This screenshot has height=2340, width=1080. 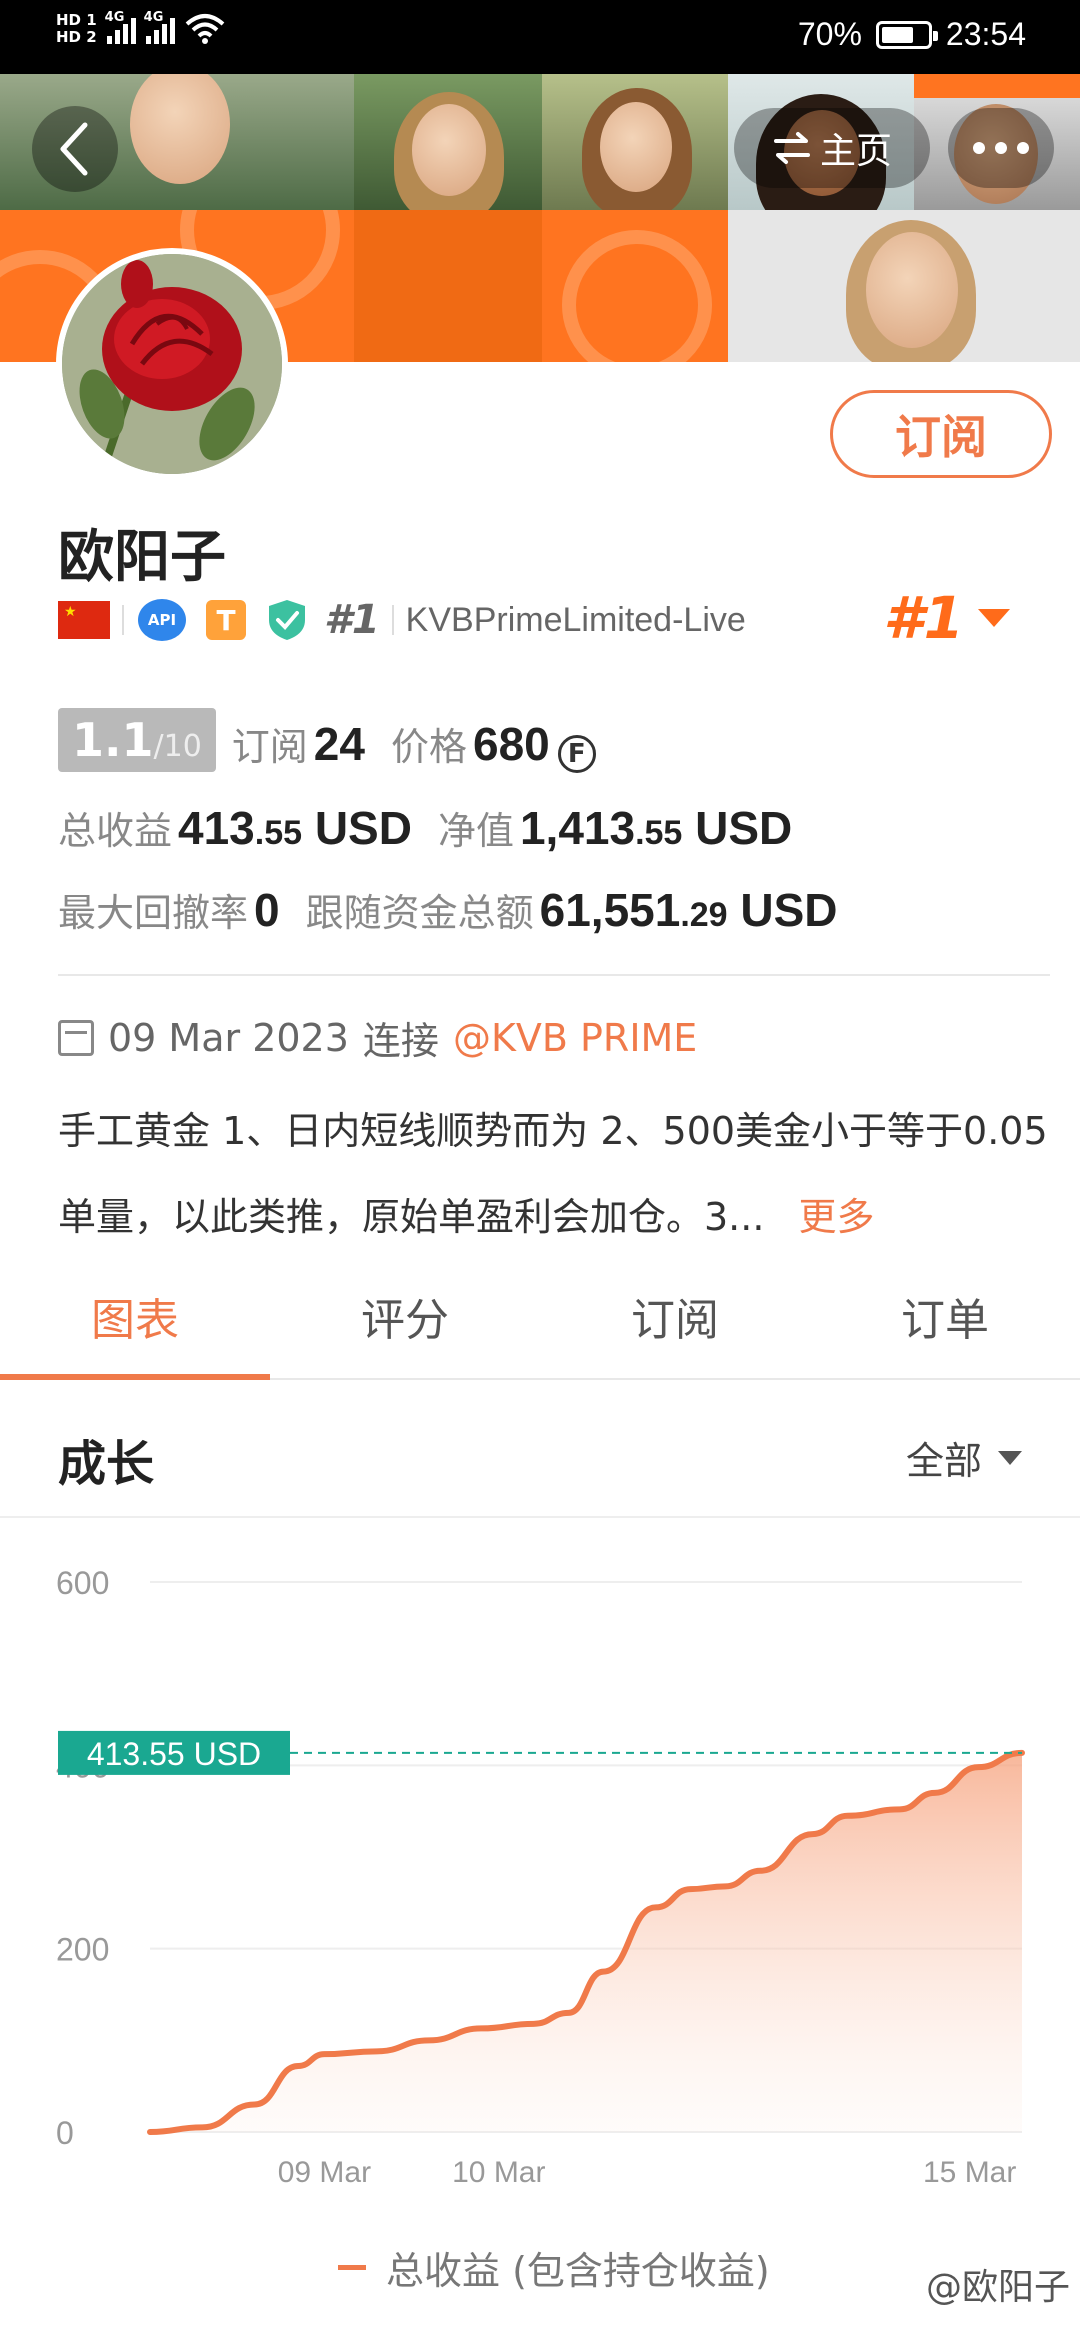 I want to click on tab-chart: 图表, so click(x=135, y=1328).